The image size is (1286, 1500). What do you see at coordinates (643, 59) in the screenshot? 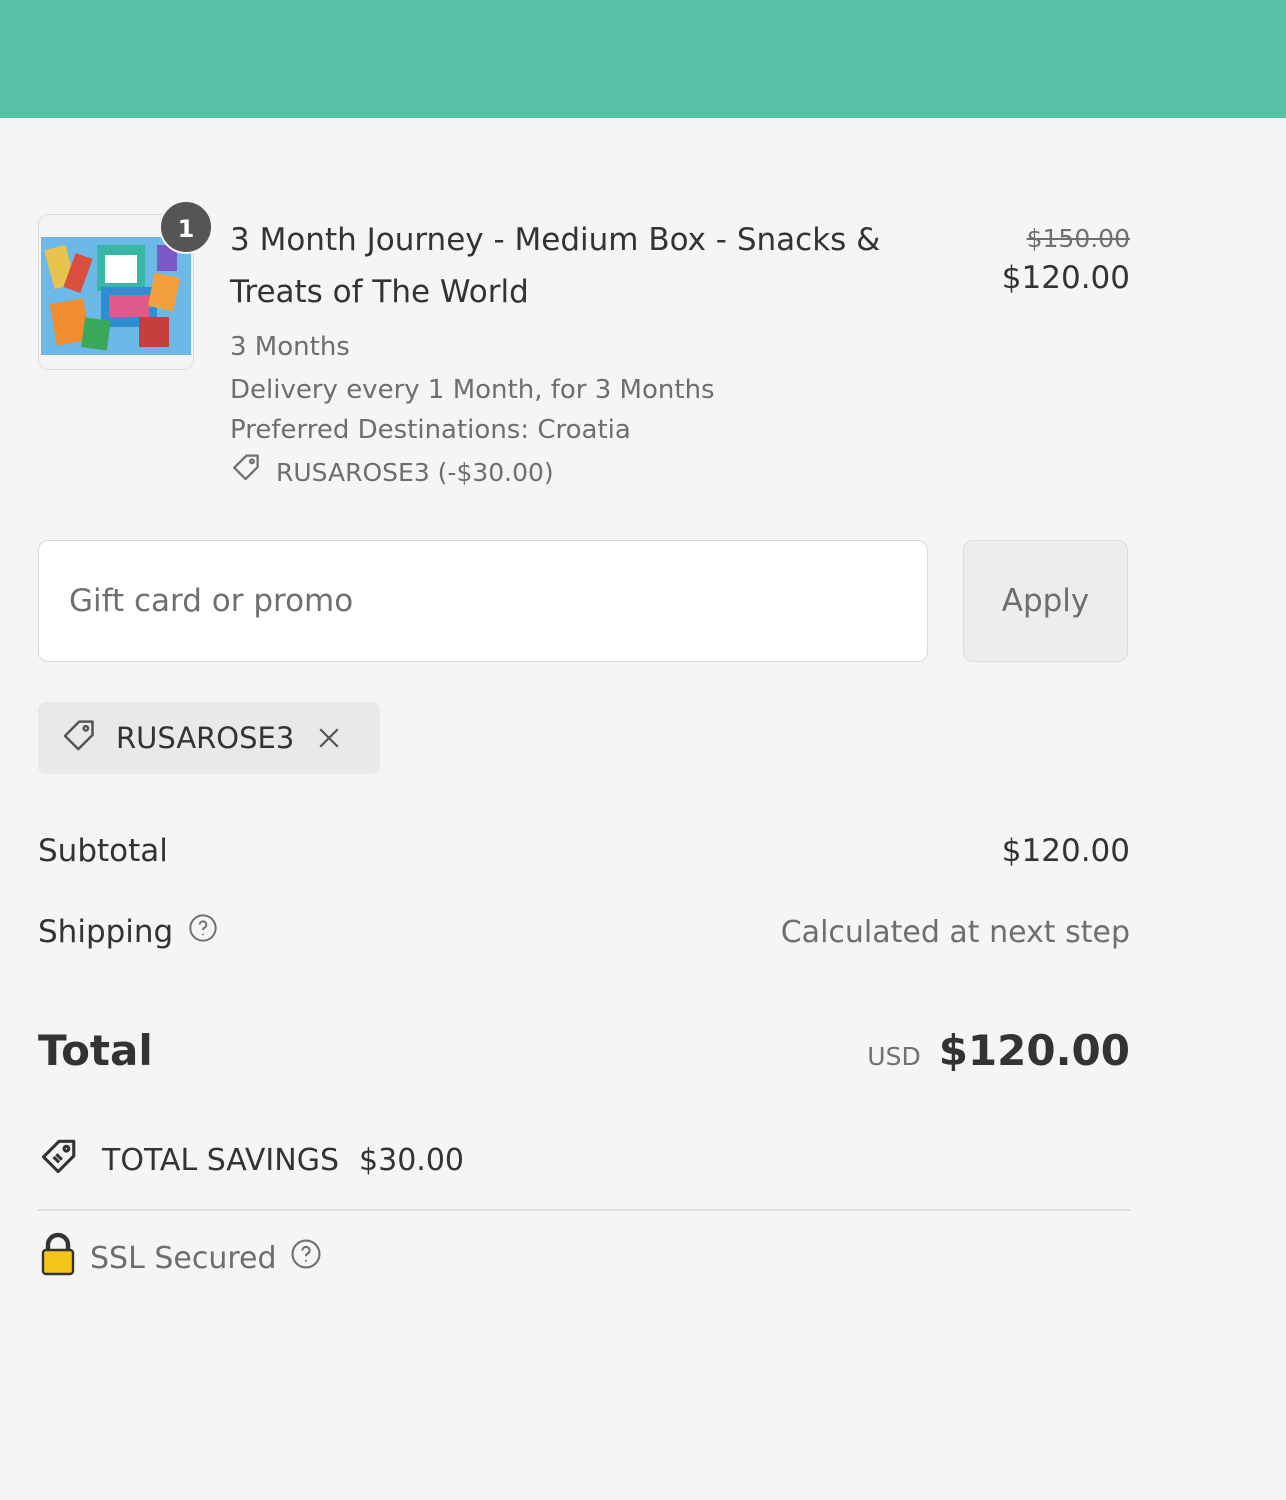
I see `header-bar` at bounding box center [643, 59].